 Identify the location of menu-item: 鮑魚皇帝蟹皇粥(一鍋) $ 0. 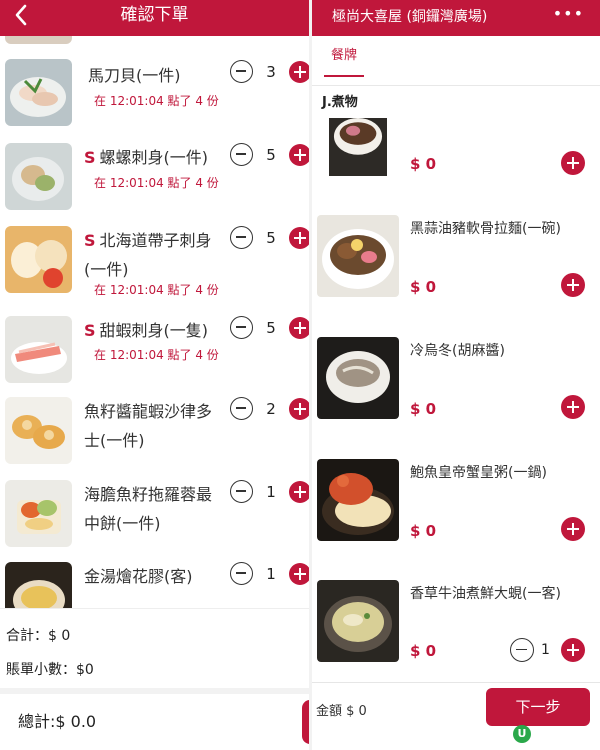
(456, 519).